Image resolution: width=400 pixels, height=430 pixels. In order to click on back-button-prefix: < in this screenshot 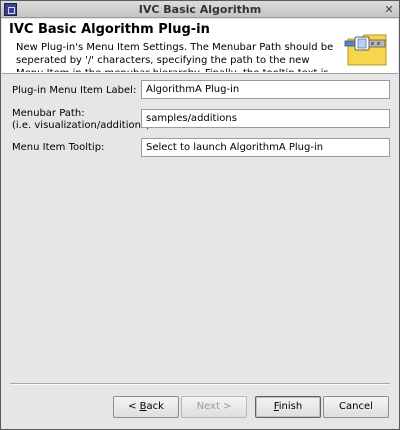, I will do `click(134, 406)`.